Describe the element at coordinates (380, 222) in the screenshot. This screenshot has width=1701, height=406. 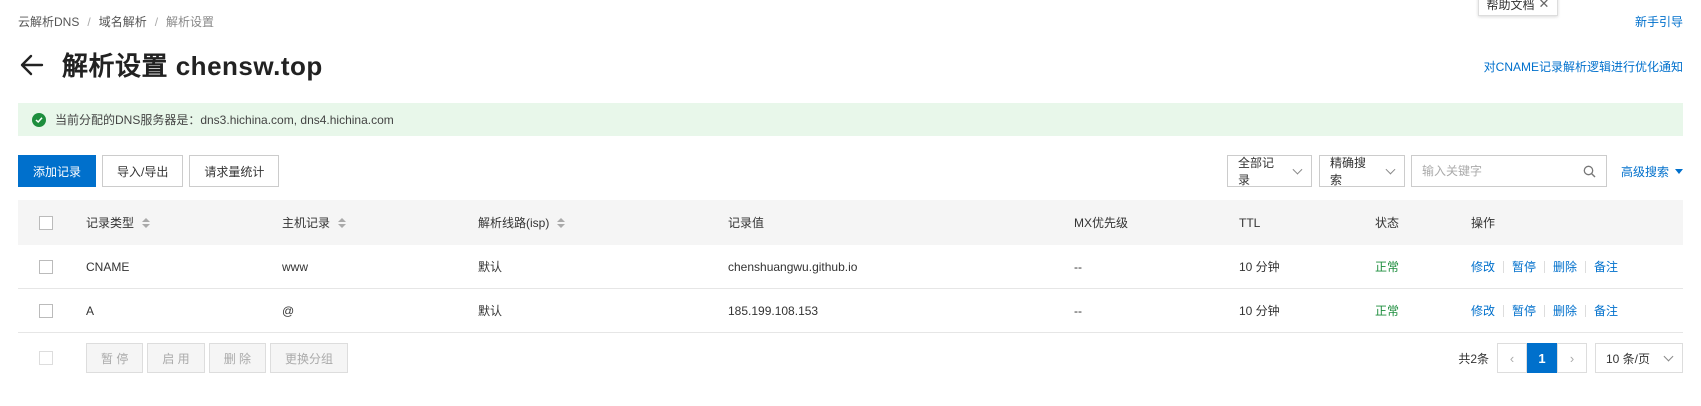
I see `header-host: 主机记录` at that location.